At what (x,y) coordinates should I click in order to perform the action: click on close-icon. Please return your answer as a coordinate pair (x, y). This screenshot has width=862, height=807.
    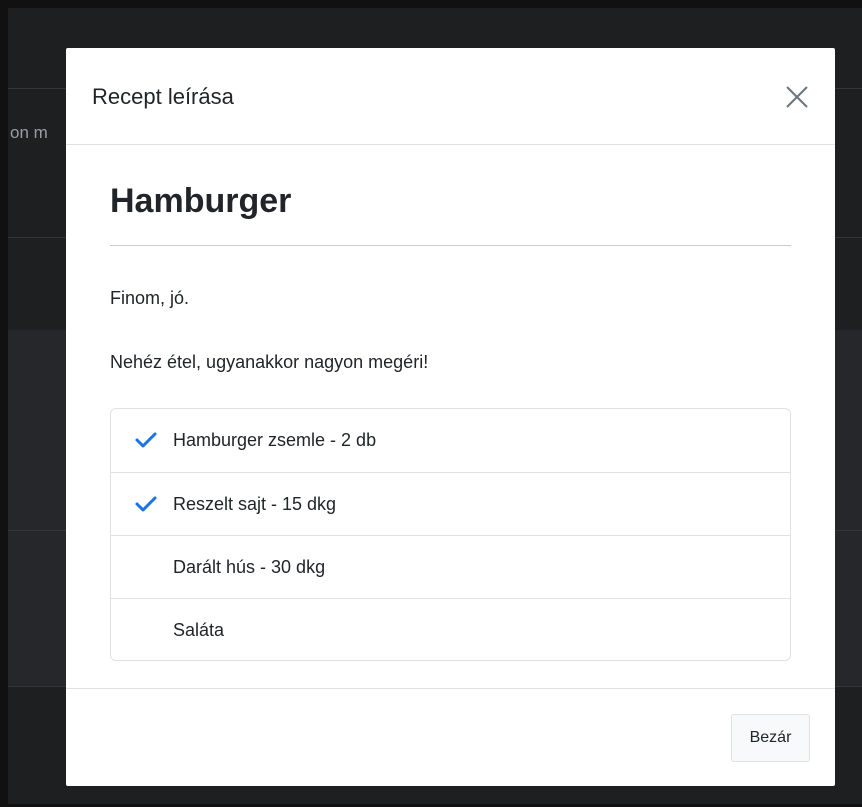
    Looking at the image, I should click on (797, 97).